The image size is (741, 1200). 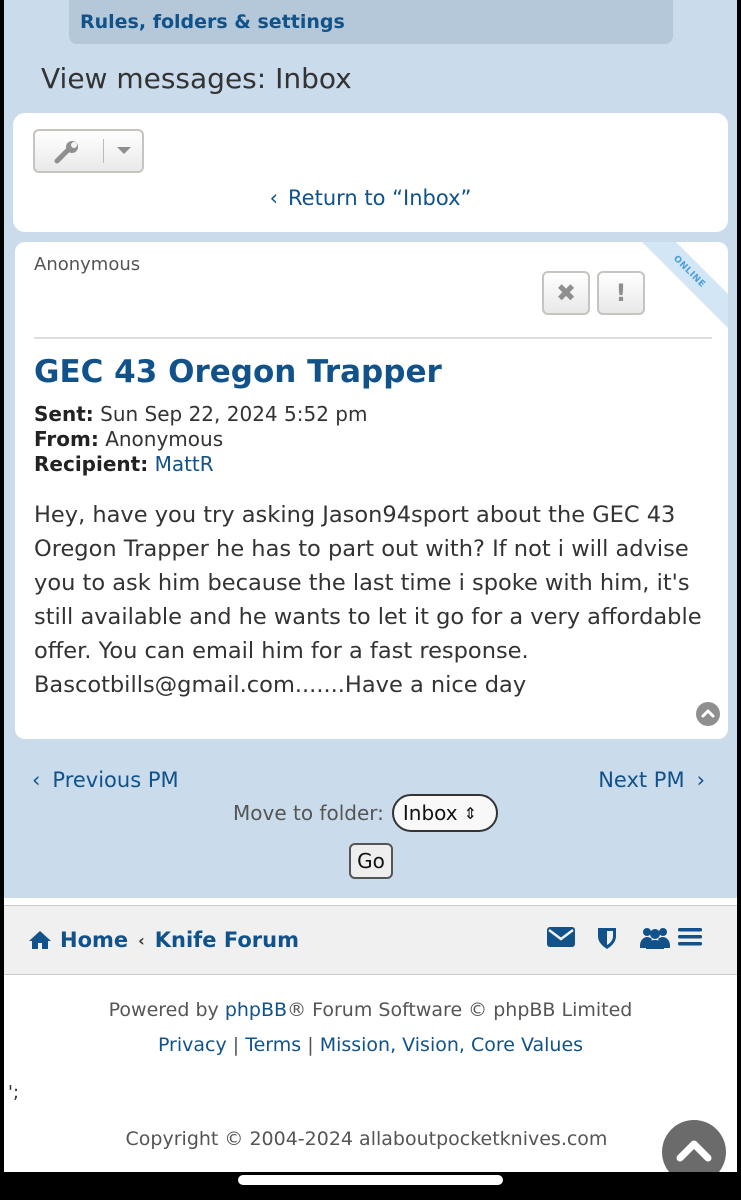 What do you see at coordinates (700, 780) in the screenshot?
I see `chevron-right-icon: ›` at bounding box center [700, 780].